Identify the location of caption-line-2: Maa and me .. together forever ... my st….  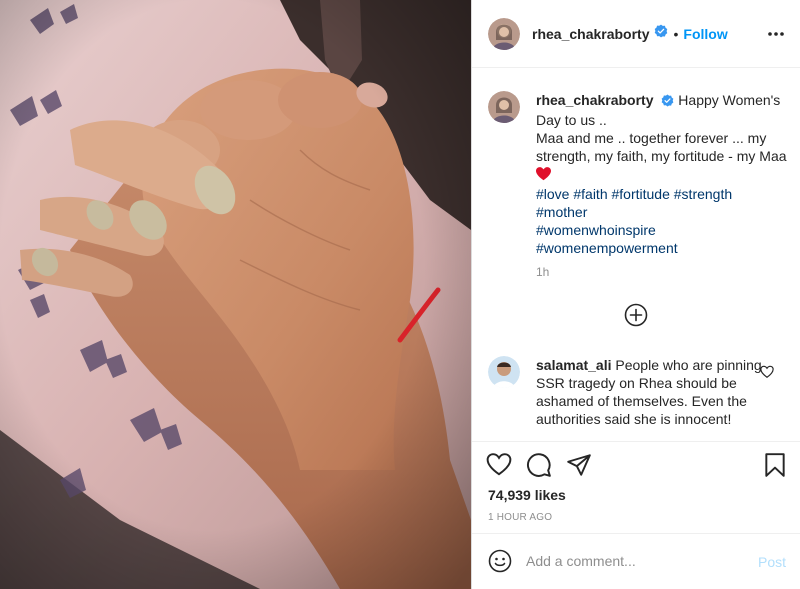
(661, 147).